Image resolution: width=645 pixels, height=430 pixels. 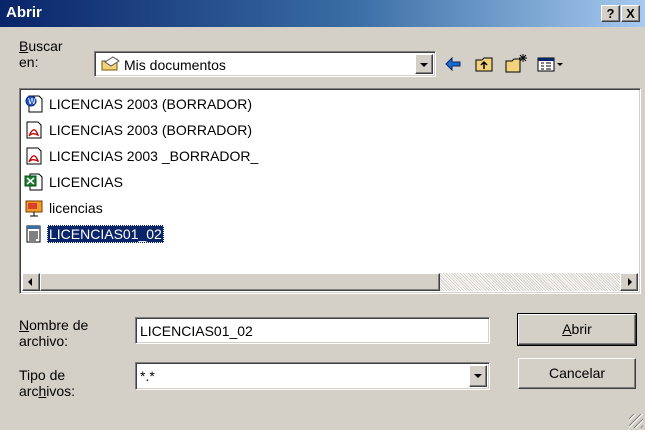 I want to click on filename-label-line2: archivo:, so click(x=44, y=341).